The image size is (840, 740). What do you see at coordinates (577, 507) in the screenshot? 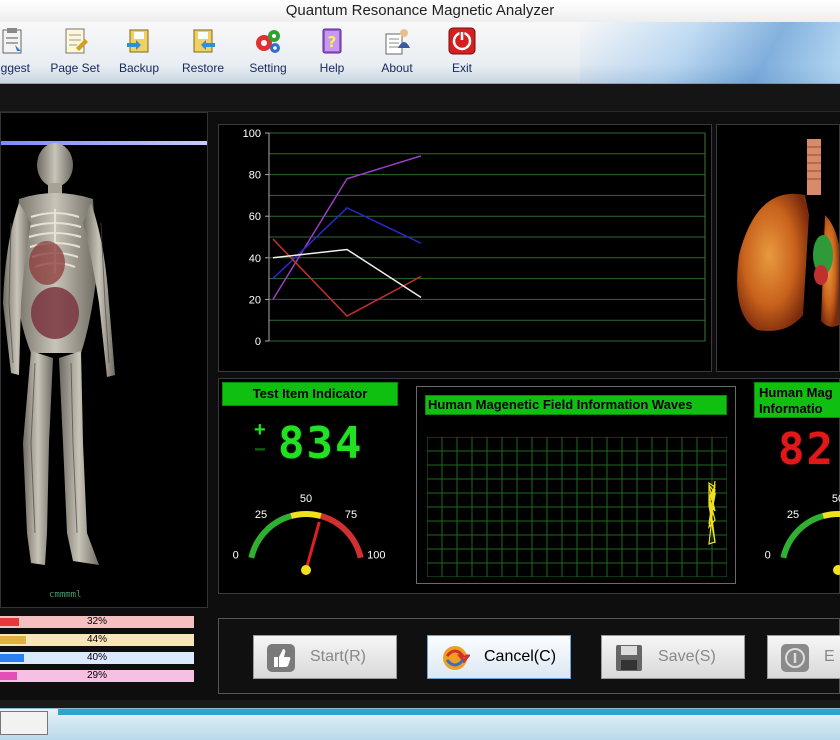
I see `wave-grid` at bounding box center [577, 507].